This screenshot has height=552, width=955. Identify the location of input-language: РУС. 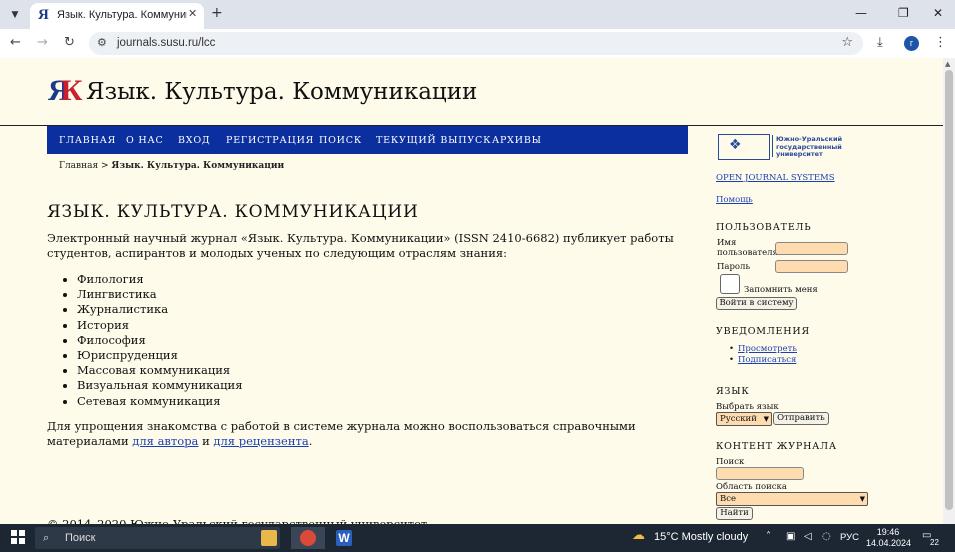
(849, 537).